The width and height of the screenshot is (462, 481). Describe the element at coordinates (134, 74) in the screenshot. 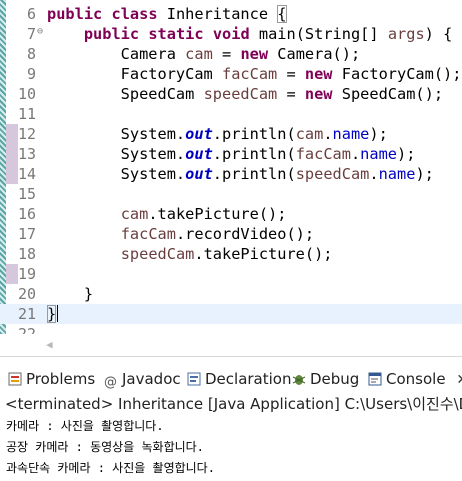

I see `code-token: FactoryCam` at that location.